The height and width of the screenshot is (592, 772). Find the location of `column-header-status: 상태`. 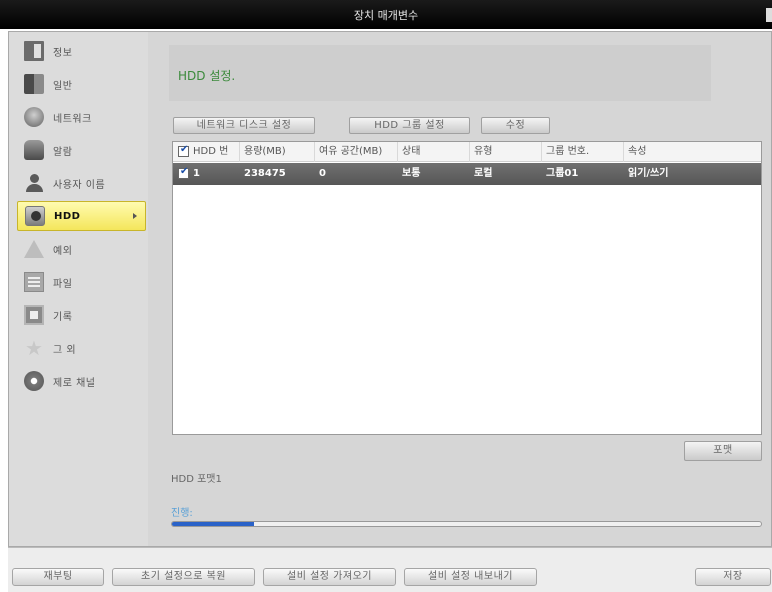

column-header-status: 상태 is located at coordinates (434, 152).